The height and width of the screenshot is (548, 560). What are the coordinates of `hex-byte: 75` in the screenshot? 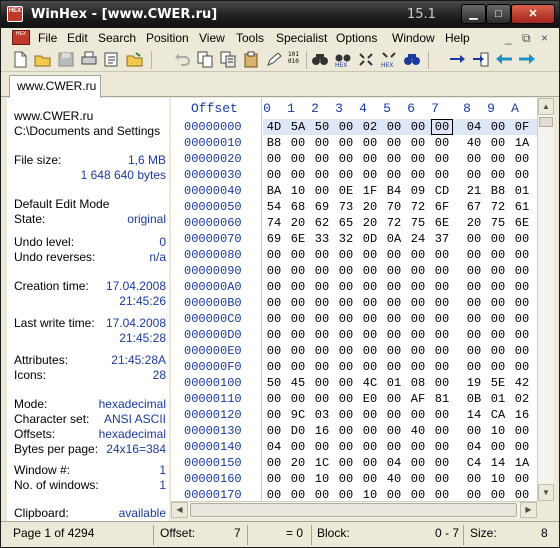 It's located at (498, 223).